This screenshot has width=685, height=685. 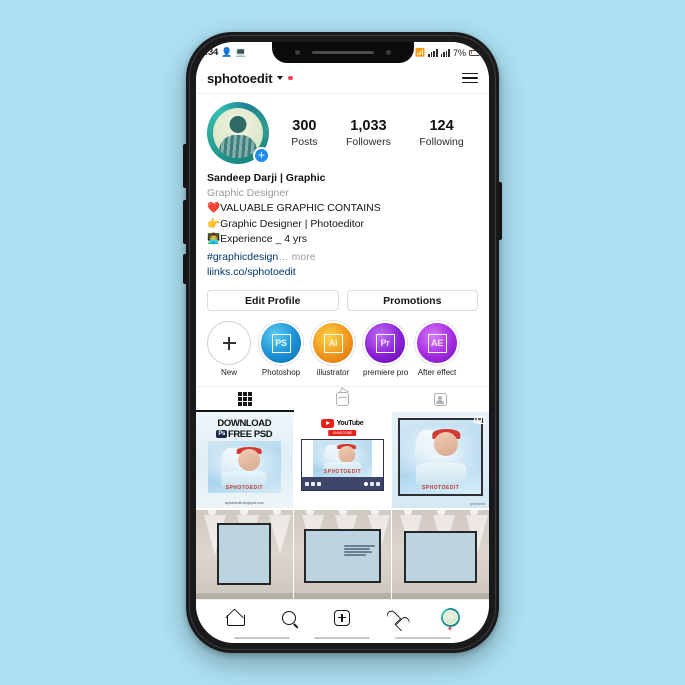 I want to click on player-controls, so click(x=342, y=484).